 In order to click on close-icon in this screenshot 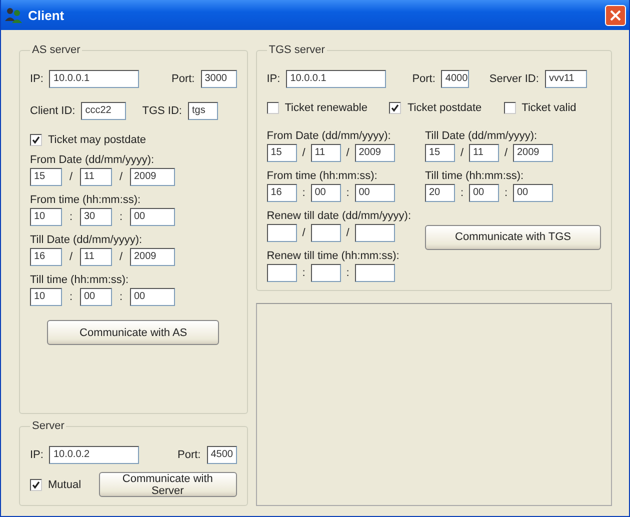, I will do `click(615, 15)`.